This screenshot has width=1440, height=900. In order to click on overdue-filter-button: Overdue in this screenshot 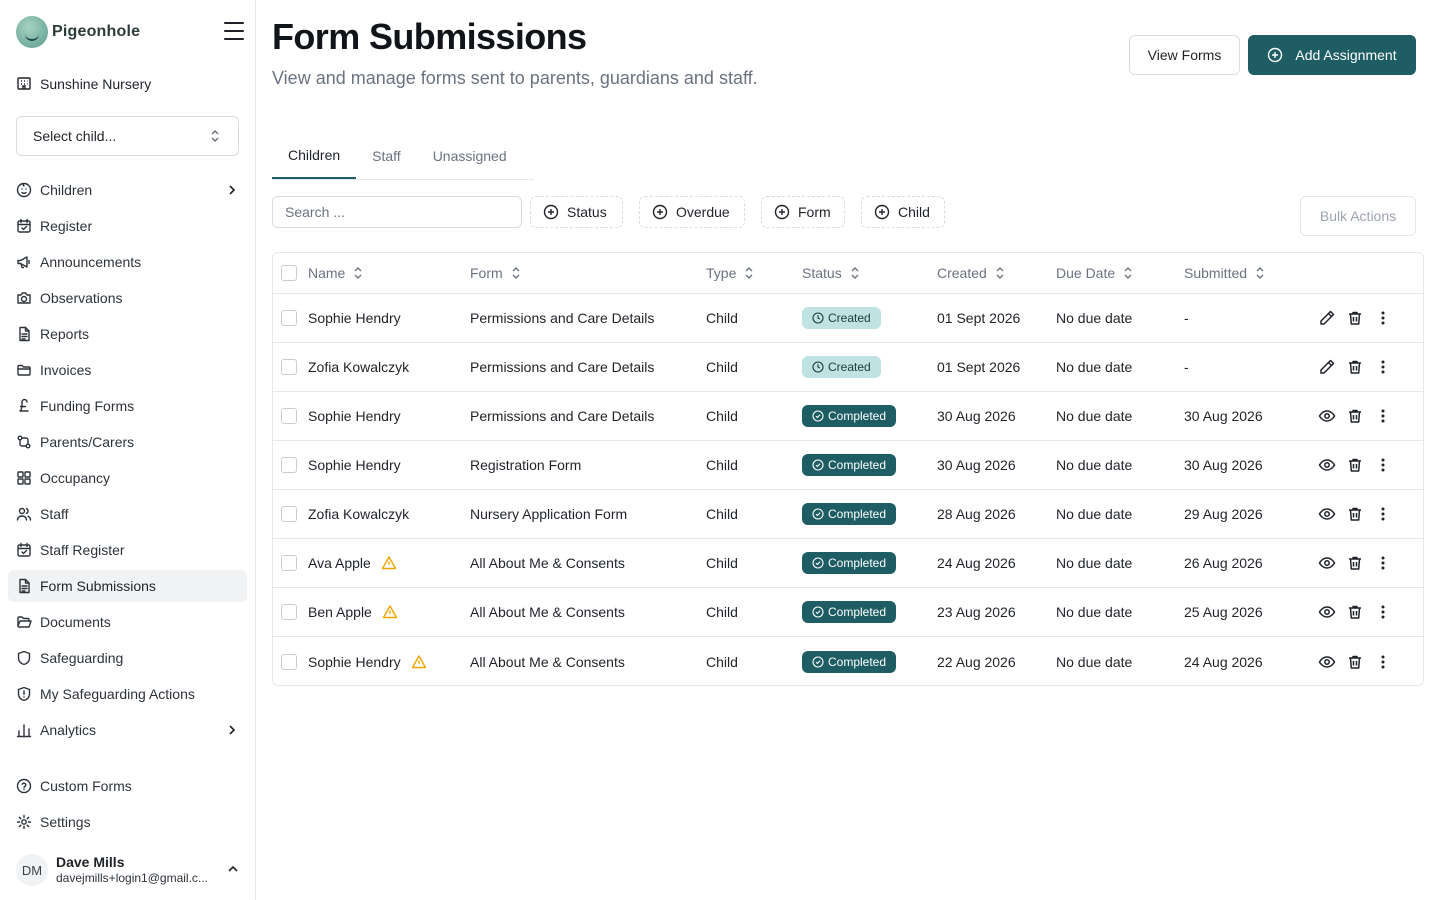, I will do `click(692, 212)`.